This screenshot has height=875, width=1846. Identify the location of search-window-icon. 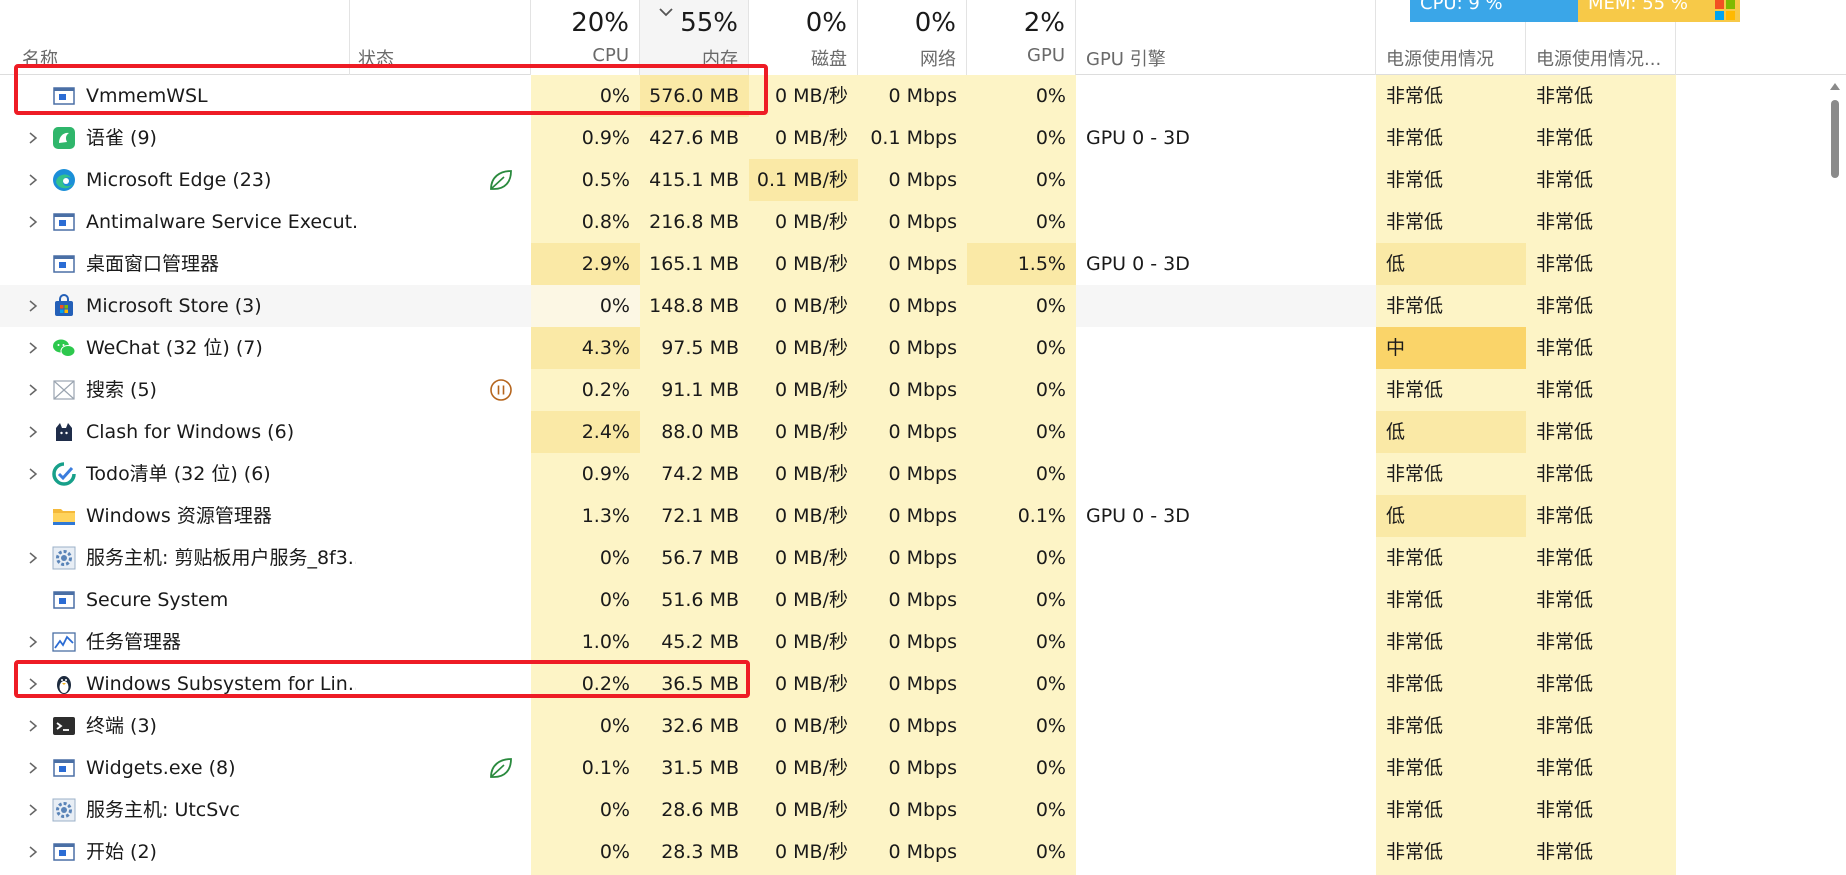
(64, 390).